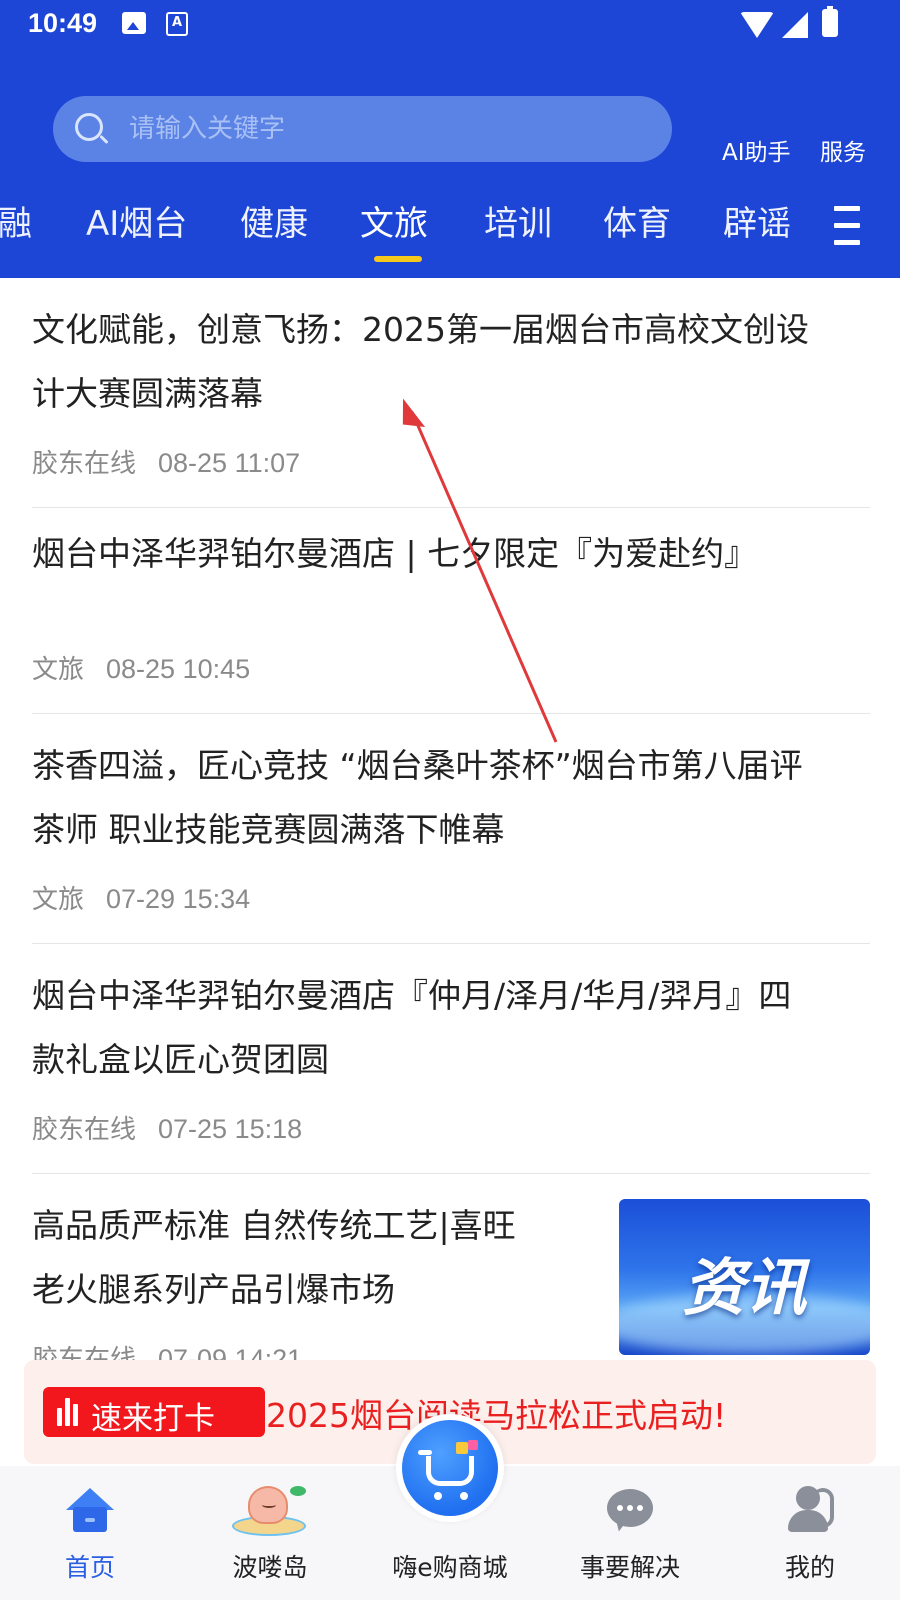 This screenshot has width=900, height=1600. I want to click on status-icons, so click(800, 23).